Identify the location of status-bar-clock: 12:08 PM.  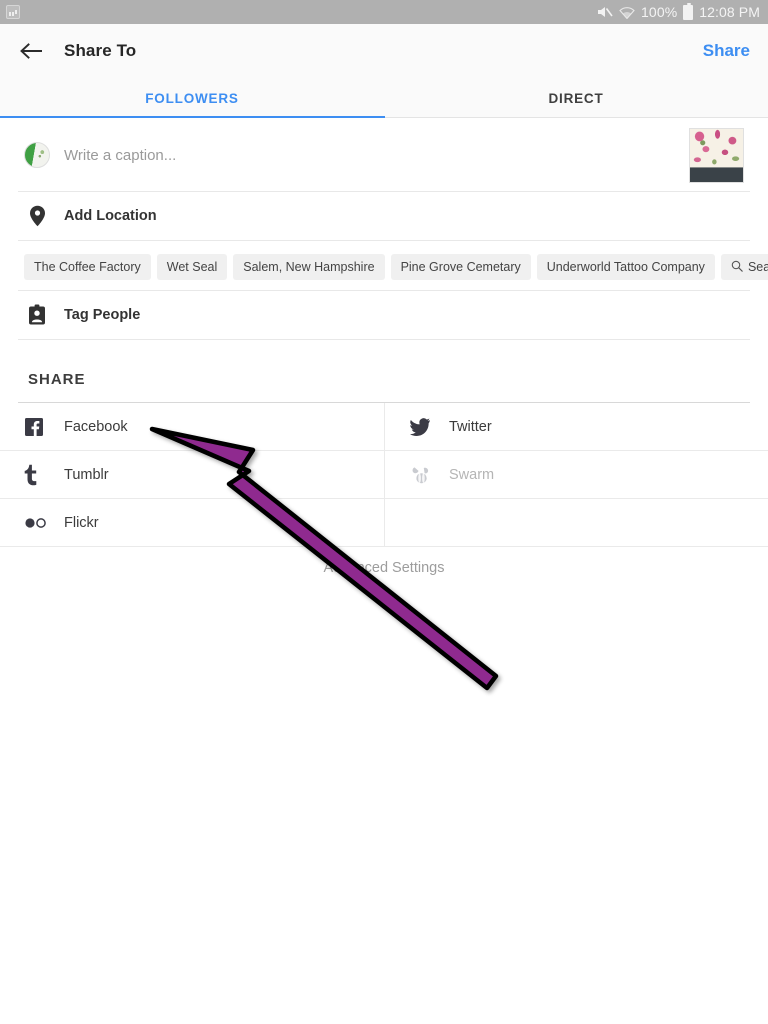
(729, 12).